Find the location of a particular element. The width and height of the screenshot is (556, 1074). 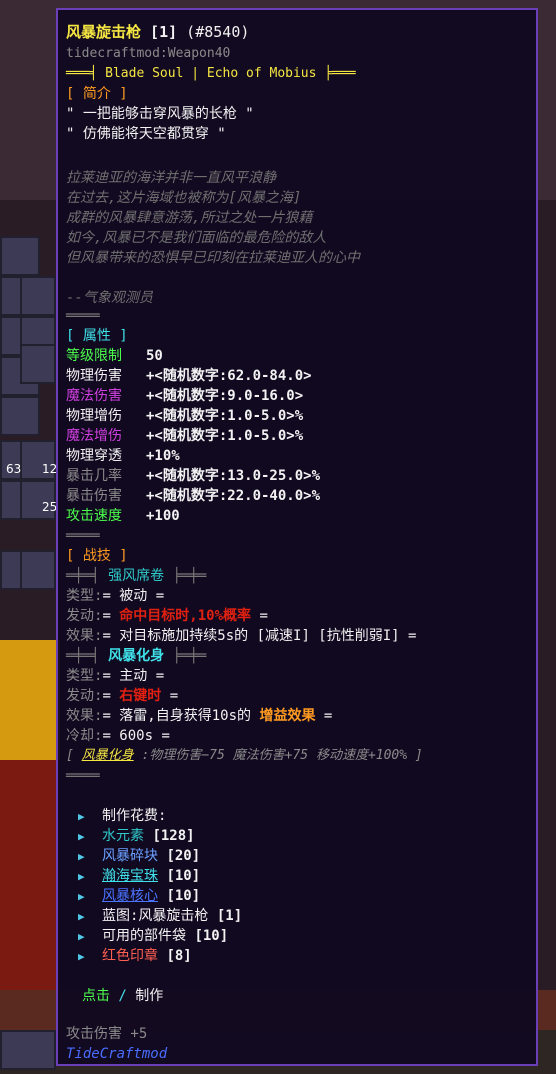

stat-label: 物理伤害 is located at coordinates (94, 376).